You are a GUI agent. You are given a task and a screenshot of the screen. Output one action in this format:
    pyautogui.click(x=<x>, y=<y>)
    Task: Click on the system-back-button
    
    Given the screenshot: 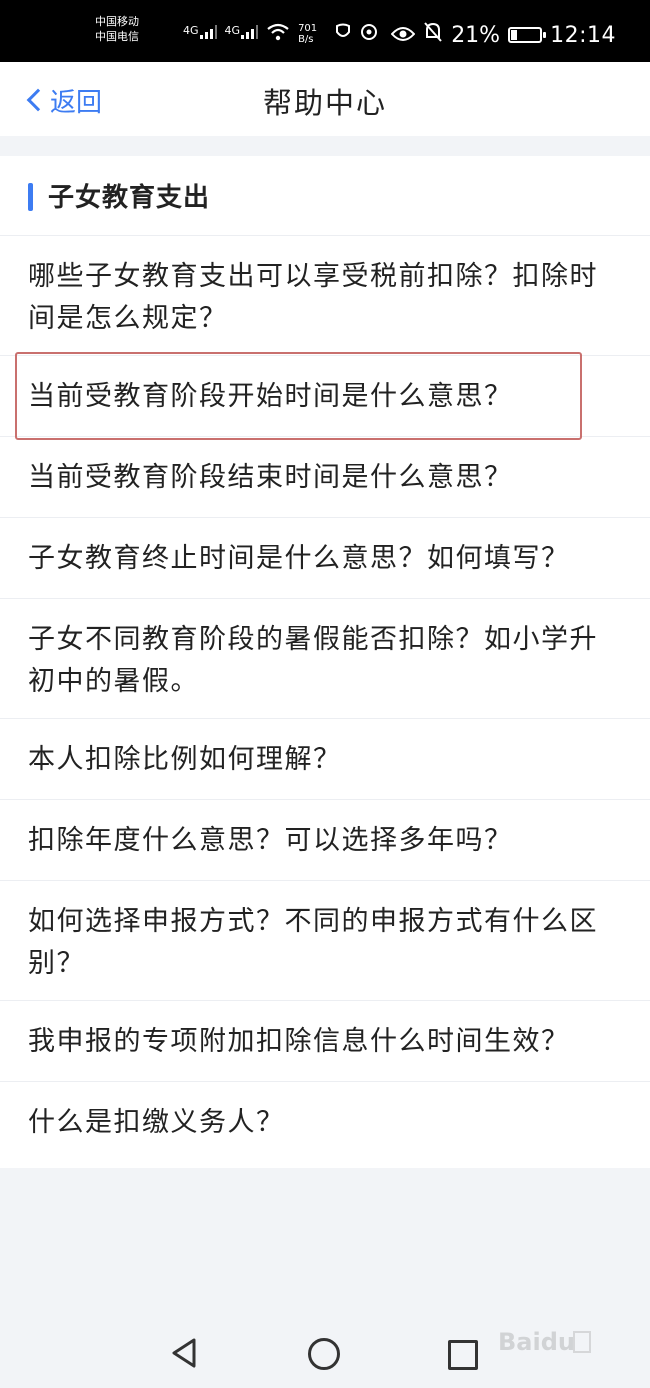 What is the action you would take?
    pyautogui.click(x=185, y=1353)
    